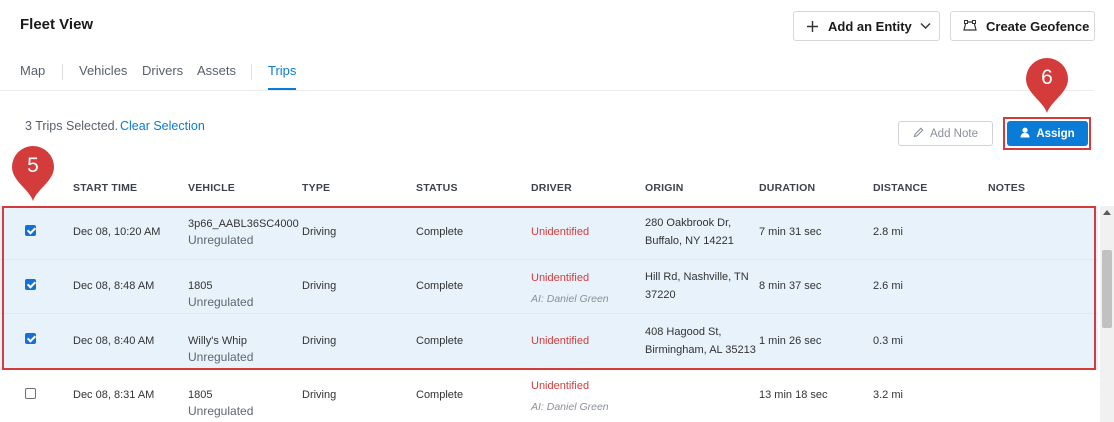  What do you see at coordinates (790, 286) in the screenshot?
I see `trip-duration: 8 min 37 sec` at bounding box center [790, 286].